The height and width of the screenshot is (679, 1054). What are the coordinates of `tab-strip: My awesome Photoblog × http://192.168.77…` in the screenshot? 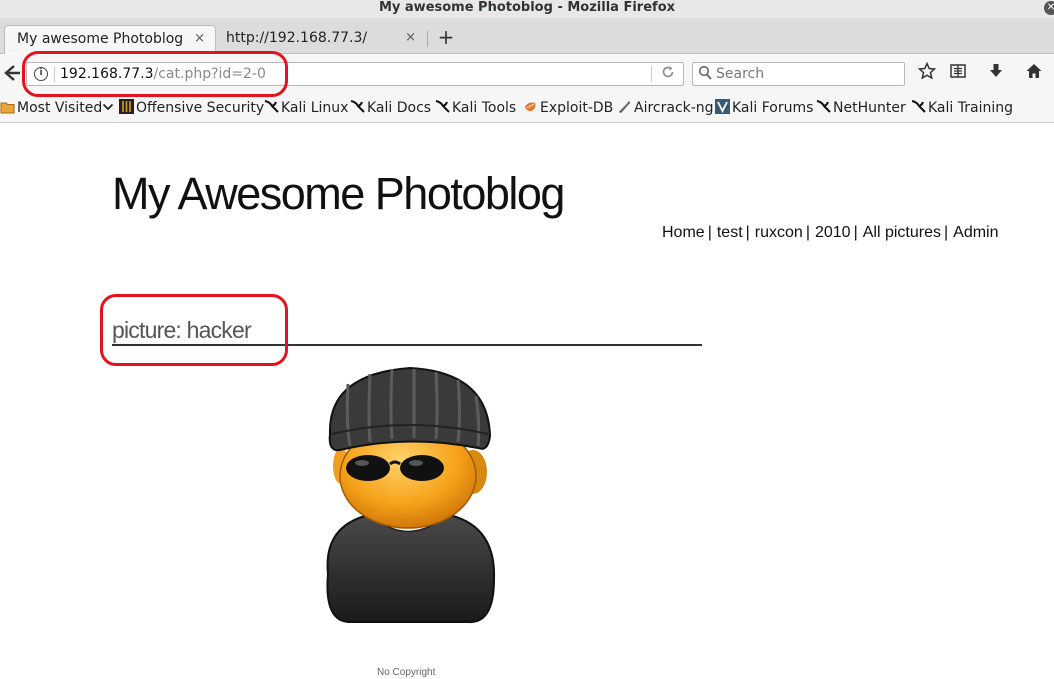 It's located at (527, 36).